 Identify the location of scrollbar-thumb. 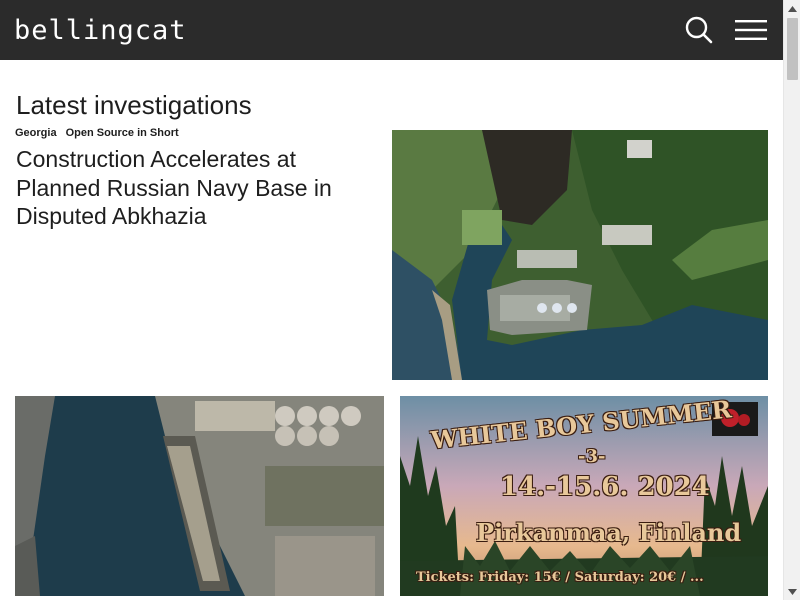
(792, 49).